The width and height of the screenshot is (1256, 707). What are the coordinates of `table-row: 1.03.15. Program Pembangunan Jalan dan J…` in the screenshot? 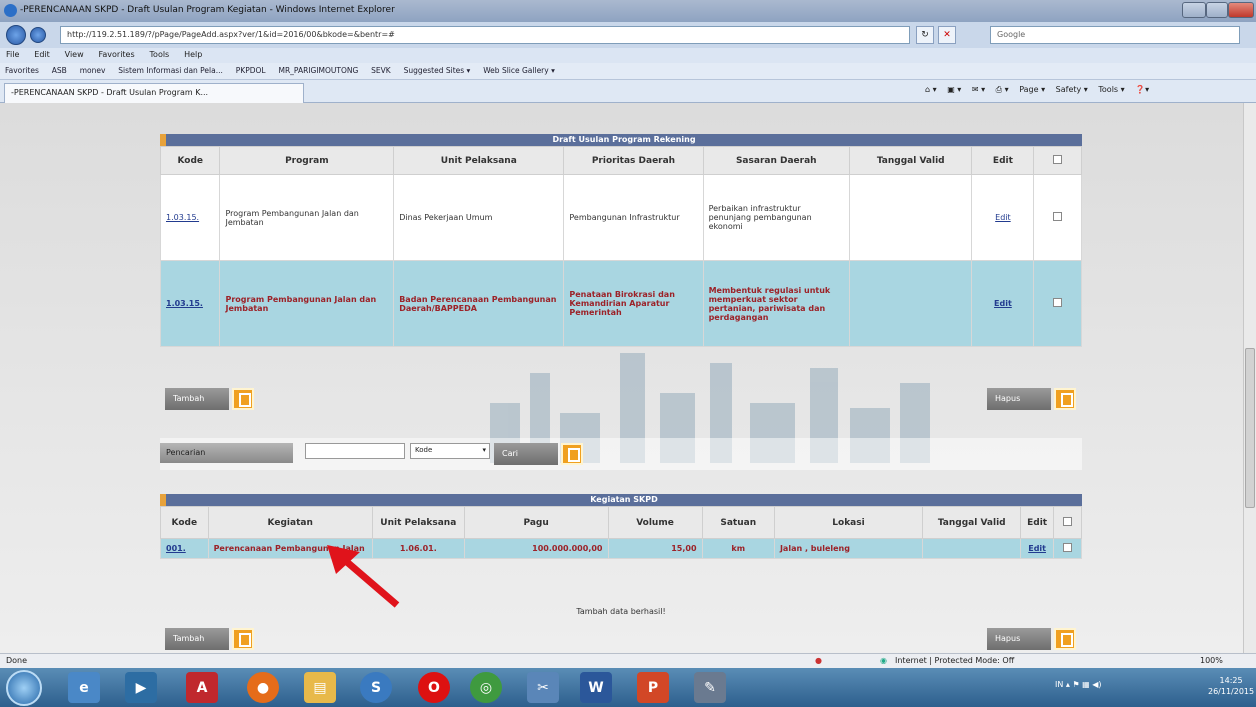 It's located at (620, 217).